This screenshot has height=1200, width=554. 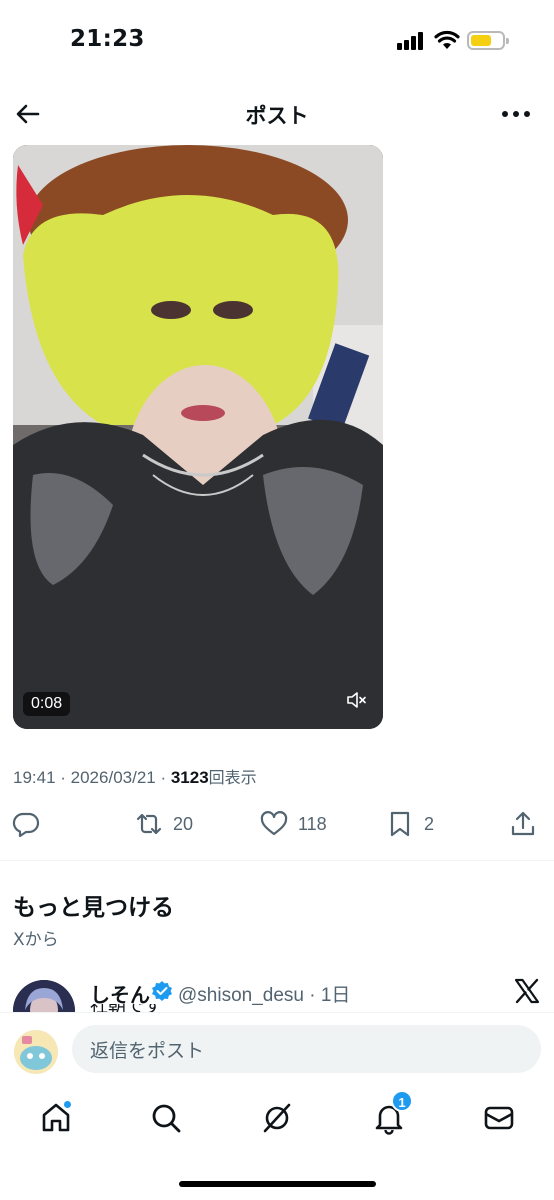 I want to click on post-header: ポスト, so click(x=277, y=114).